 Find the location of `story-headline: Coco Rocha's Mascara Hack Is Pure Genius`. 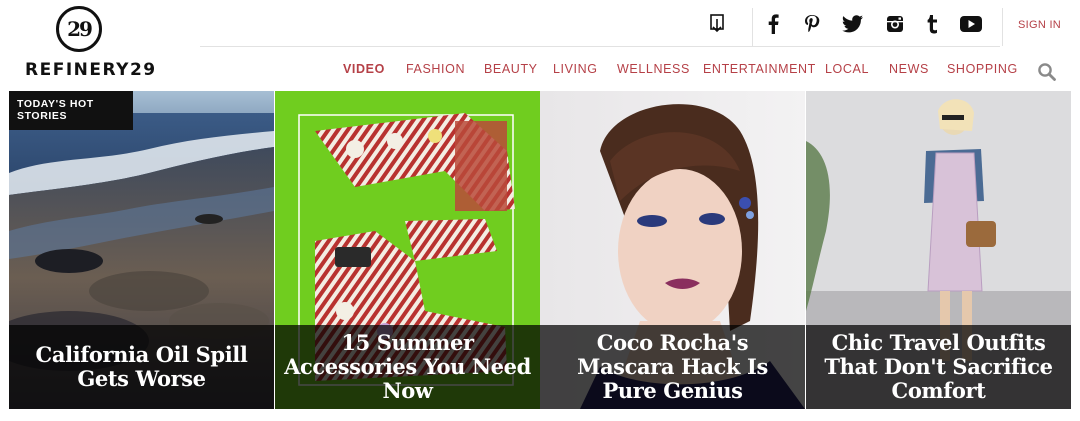

story-headline: Coco Rocha's Mascara Hack Is Pure Genius is located at coordinates (672, 367).